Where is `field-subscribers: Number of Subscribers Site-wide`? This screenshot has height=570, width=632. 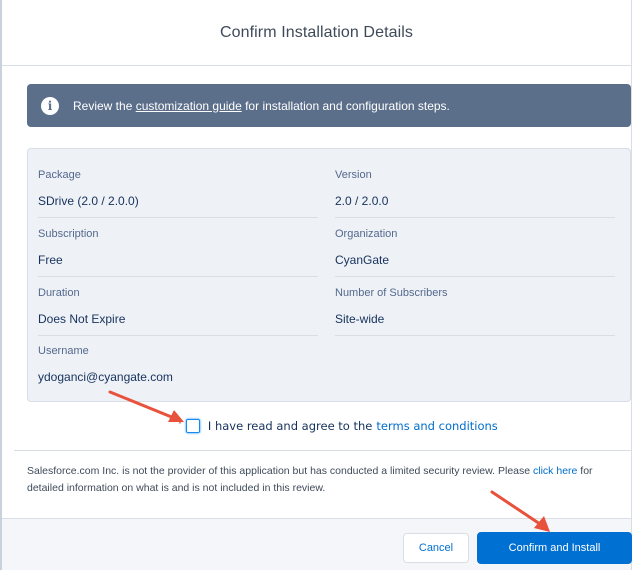
field-subscribers: Number of Subscribers Site-wide is located at coordinates (475, 311).